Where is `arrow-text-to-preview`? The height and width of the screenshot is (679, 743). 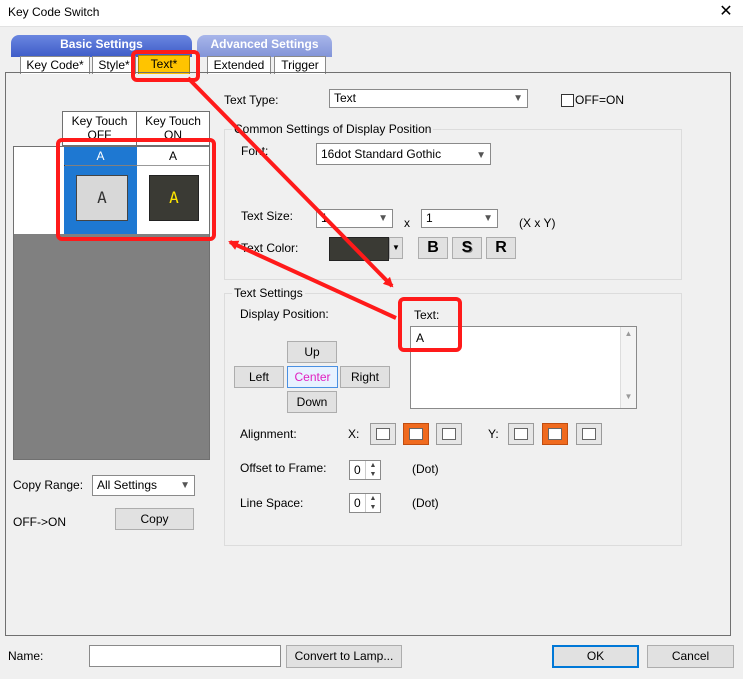 arrow-text-to-preview is located at coordinates (312, 280).